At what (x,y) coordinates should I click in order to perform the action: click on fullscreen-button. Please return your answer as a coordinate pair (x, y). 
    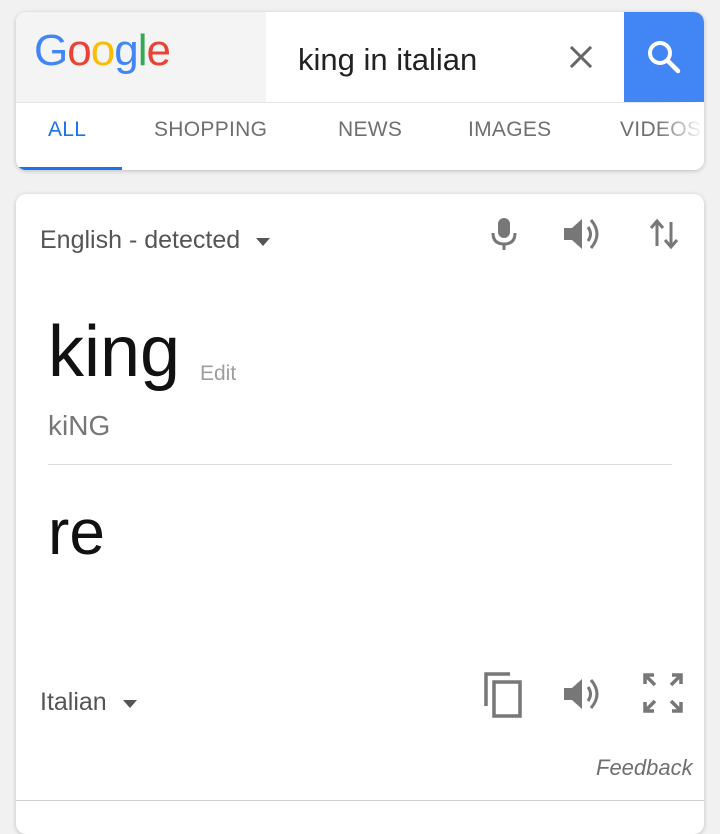
    Looking at the image, I should click on (663, 693).